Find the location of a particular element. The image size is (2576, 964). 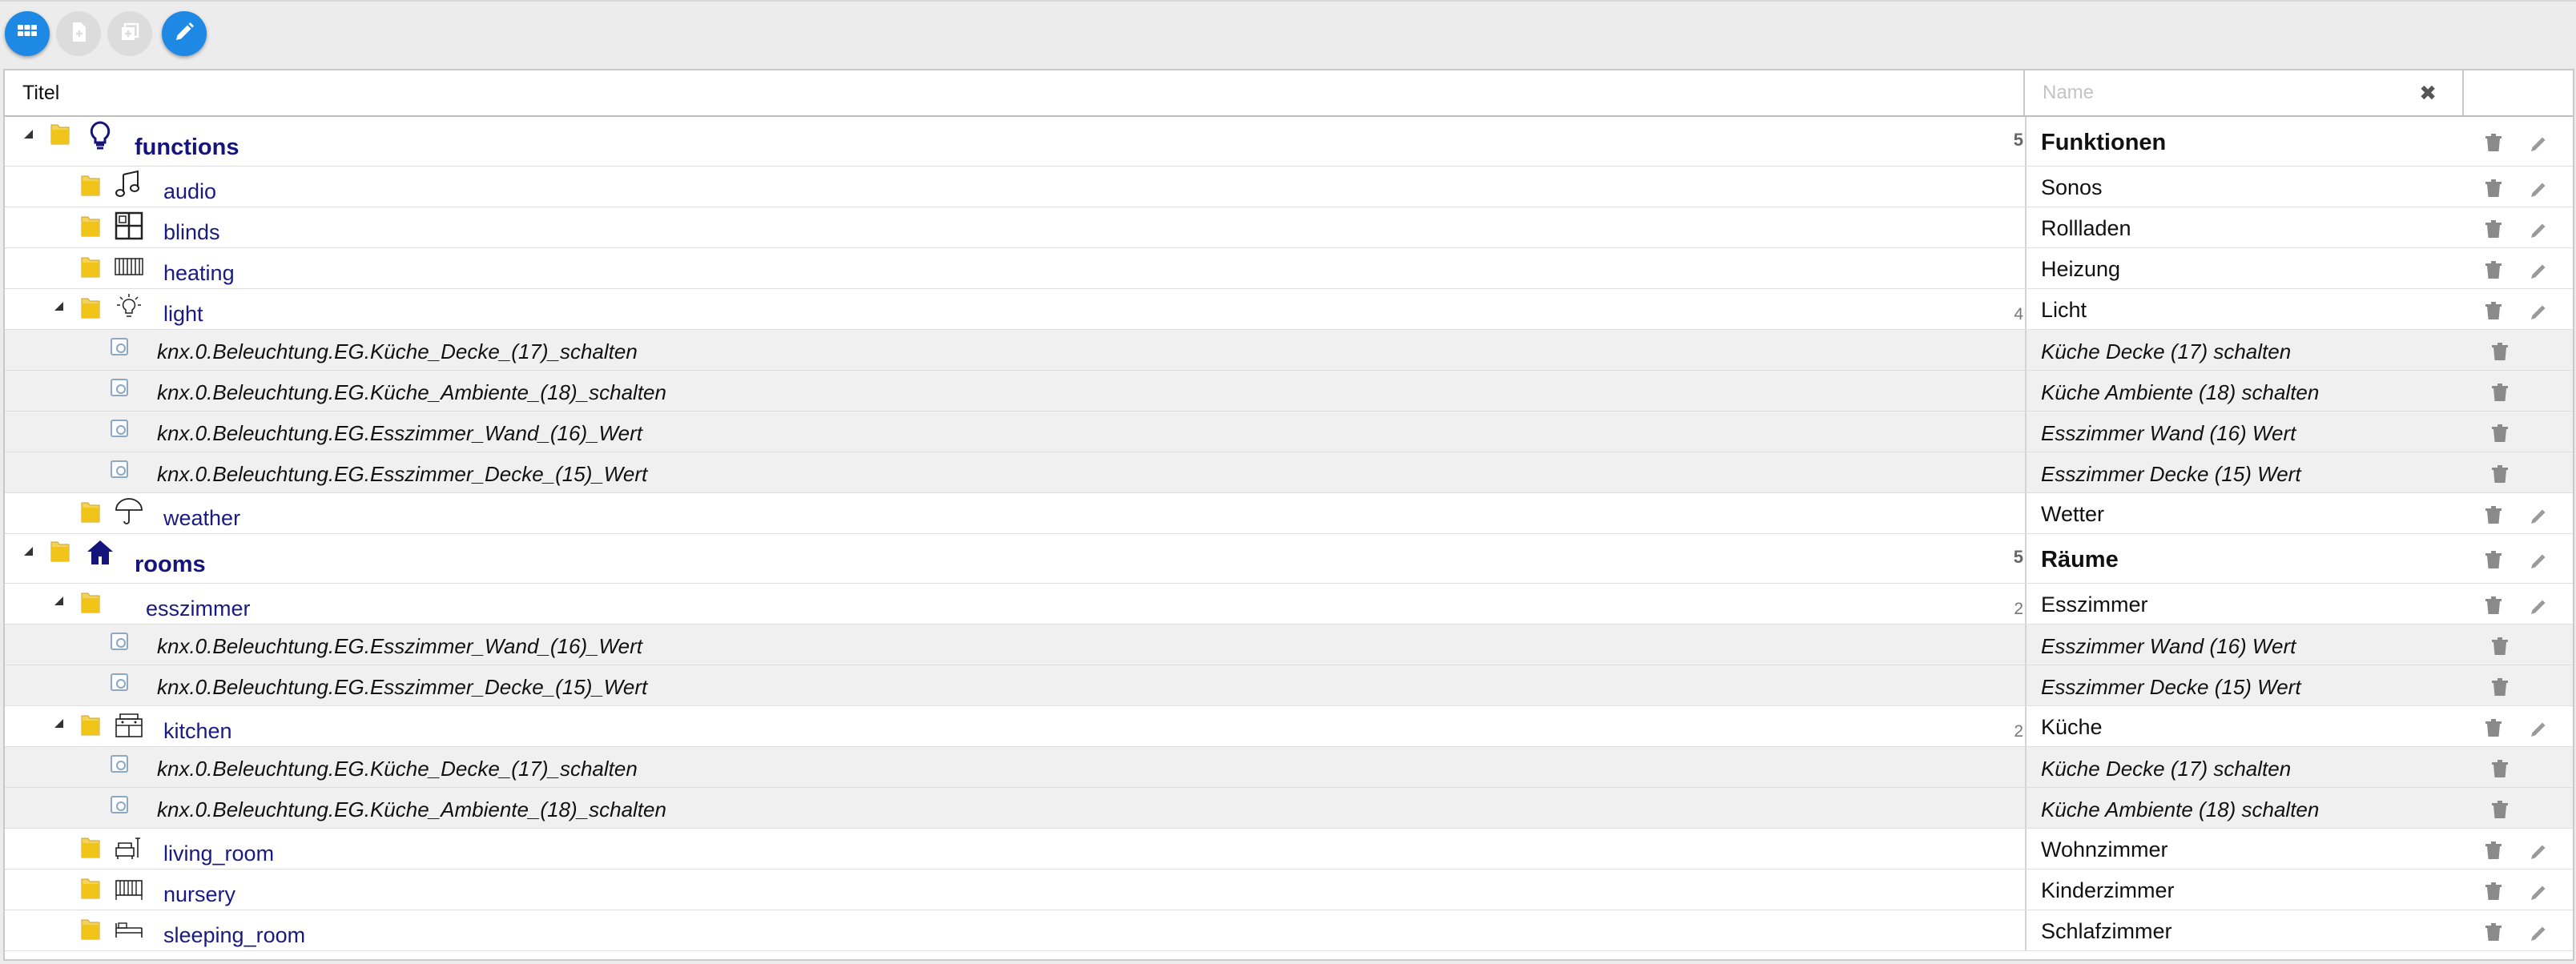

state-name: Küche Ambiente (18) schalten is located at coordinates (2180, 392).